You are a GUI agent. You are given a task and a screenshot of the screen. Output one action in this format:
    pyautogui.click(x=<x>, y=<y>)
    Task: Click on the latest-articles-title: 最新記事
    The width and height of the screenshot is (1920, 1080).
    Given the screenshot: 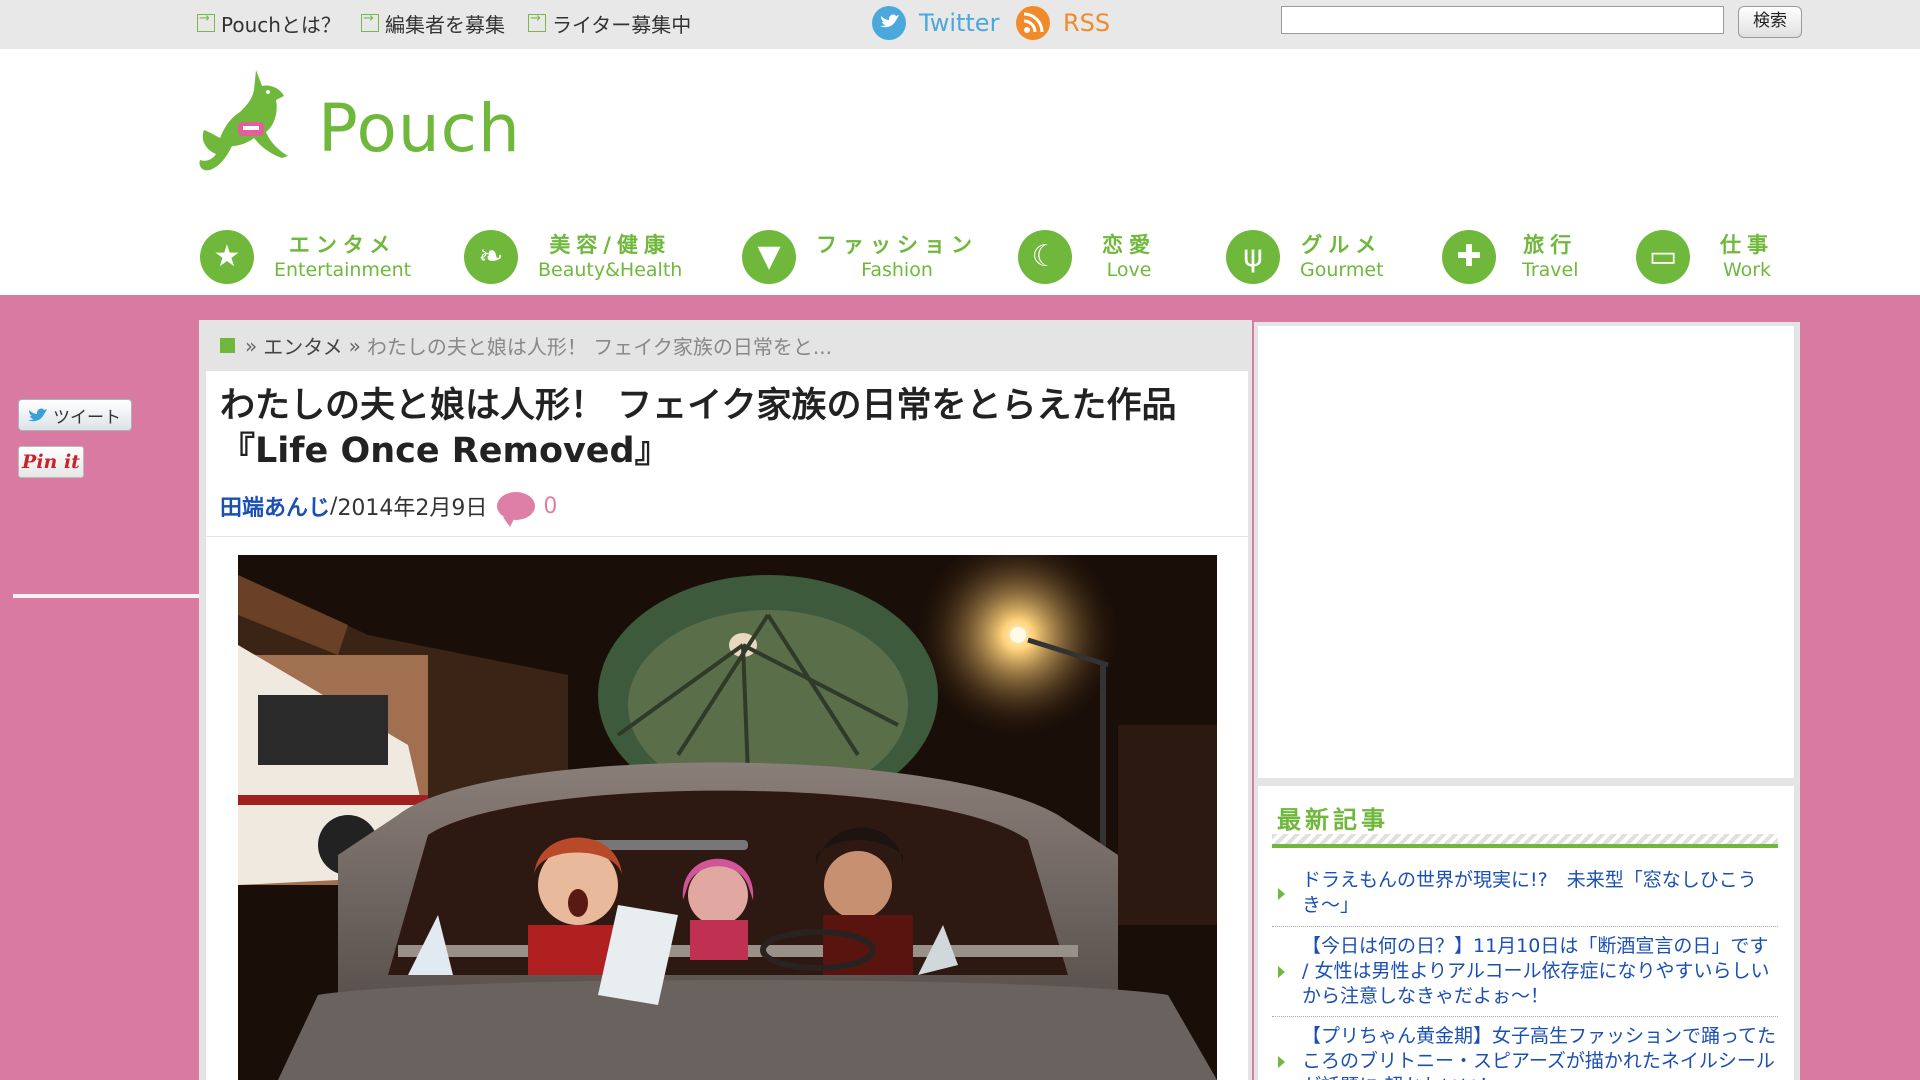 What is the action you would take?
    pyautogui.click(x=1333, y=820)
    